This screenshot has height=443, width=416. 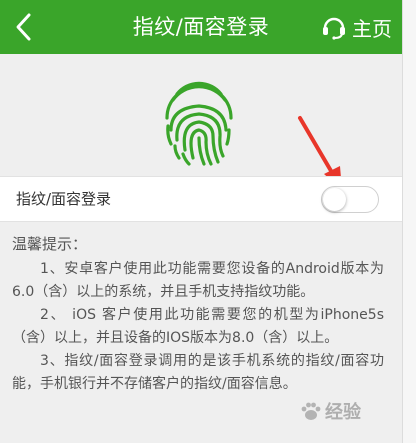 I want to click on home-button: 主页, so click(x=356, y=27).